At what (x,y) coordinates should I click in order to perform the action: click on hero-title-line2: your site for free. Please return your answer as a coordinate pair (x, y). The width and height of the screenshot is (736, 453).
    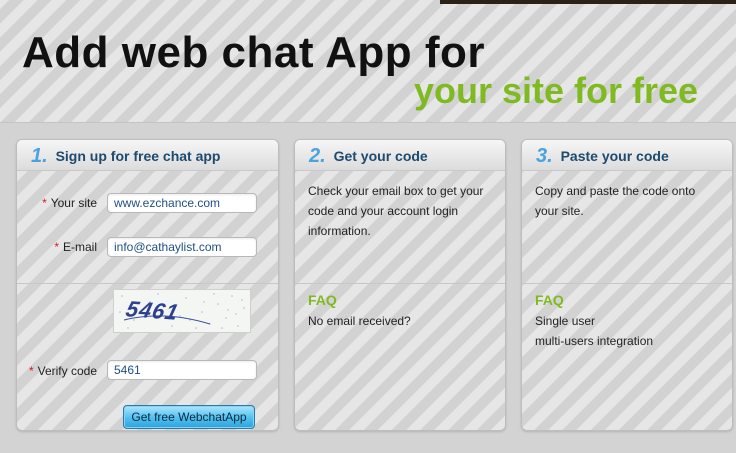
    Looking at the image, I should click on (556, 90).